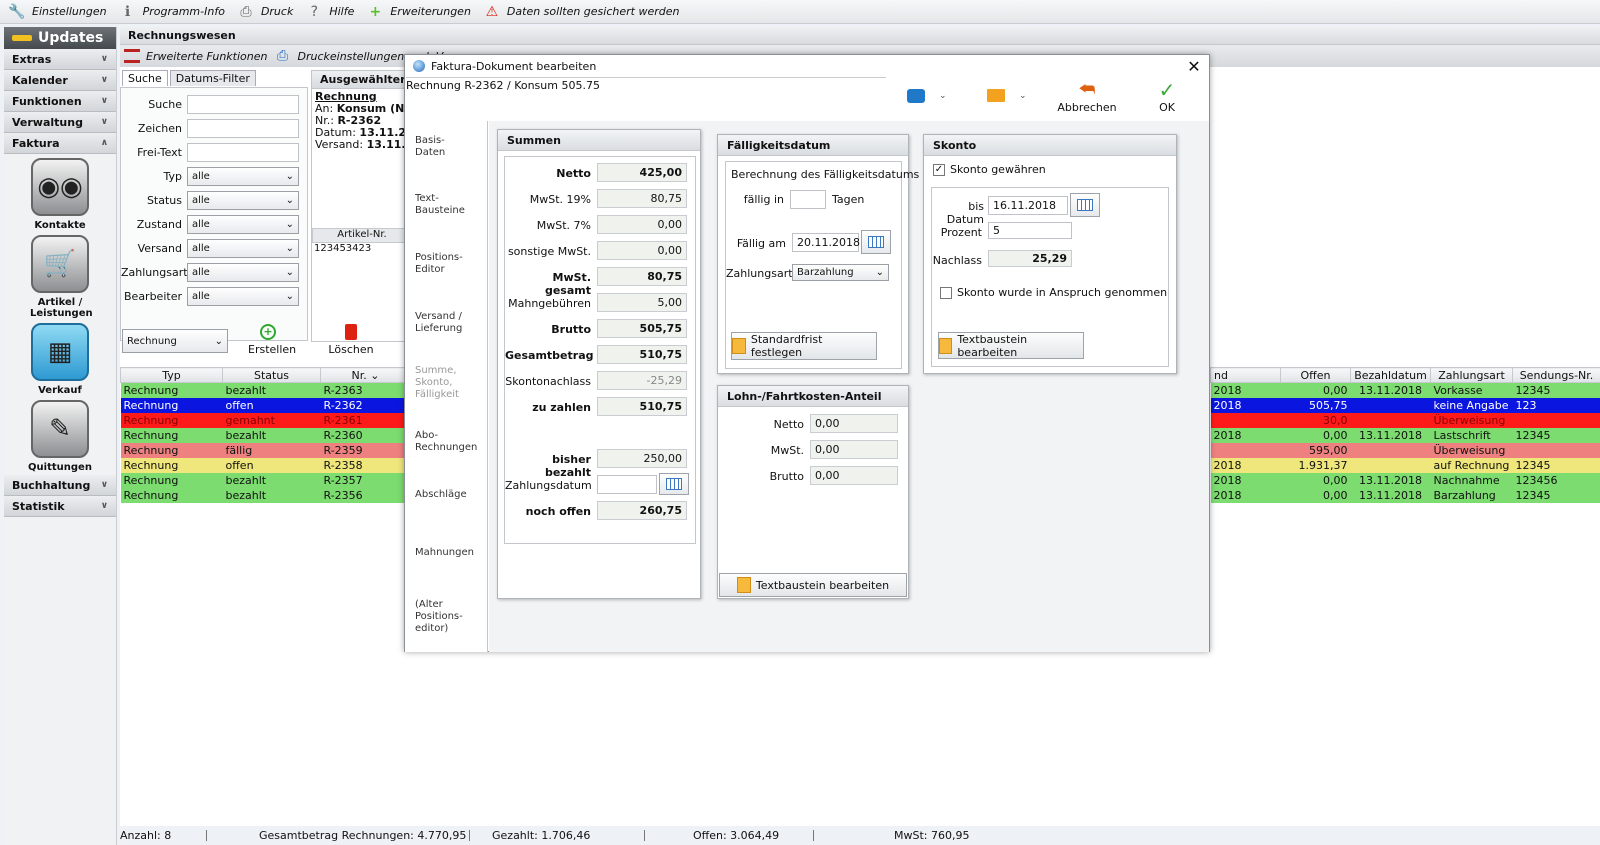 The image size is (1600, 845). What do you see at coordinates (813, 585) in the screenshot?
I see `lohn-textbaustein-button: Textbaustein bearbeiten` at bounding box center [813, 585].